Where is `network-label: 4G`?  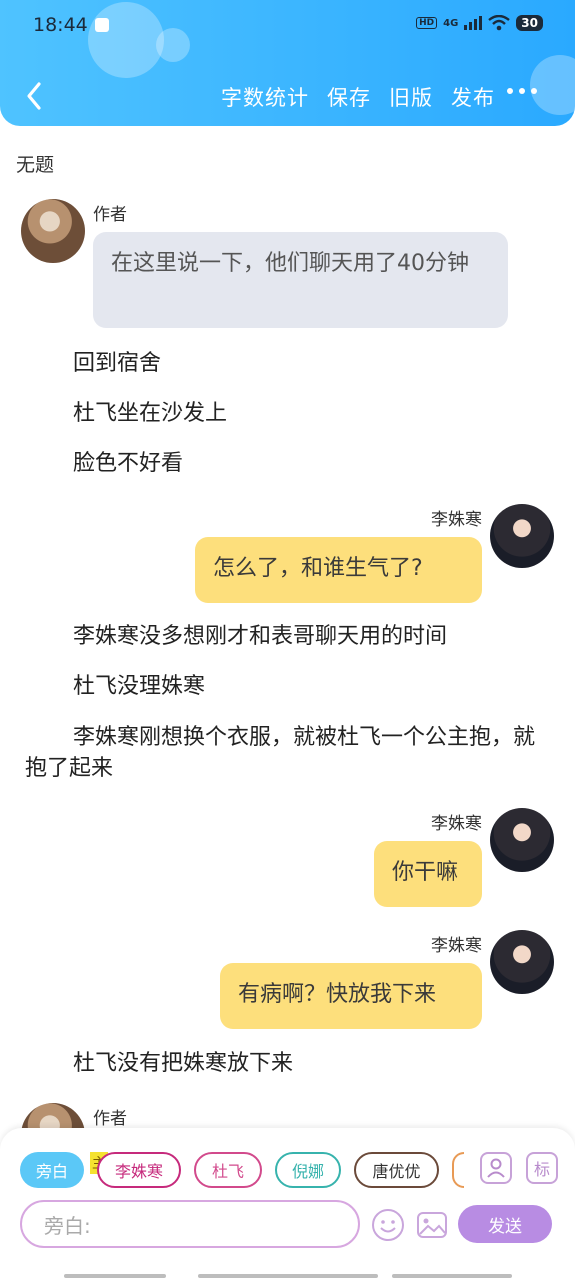
network-label: 4G is located at coordinates (451, 23).